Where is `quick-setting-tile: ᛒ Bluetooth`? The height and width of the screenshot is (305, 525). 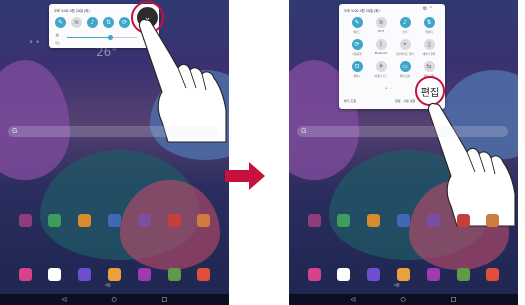 quick-setting-tile: ᛒ Bluetooth is located at coordinates (381, 47).